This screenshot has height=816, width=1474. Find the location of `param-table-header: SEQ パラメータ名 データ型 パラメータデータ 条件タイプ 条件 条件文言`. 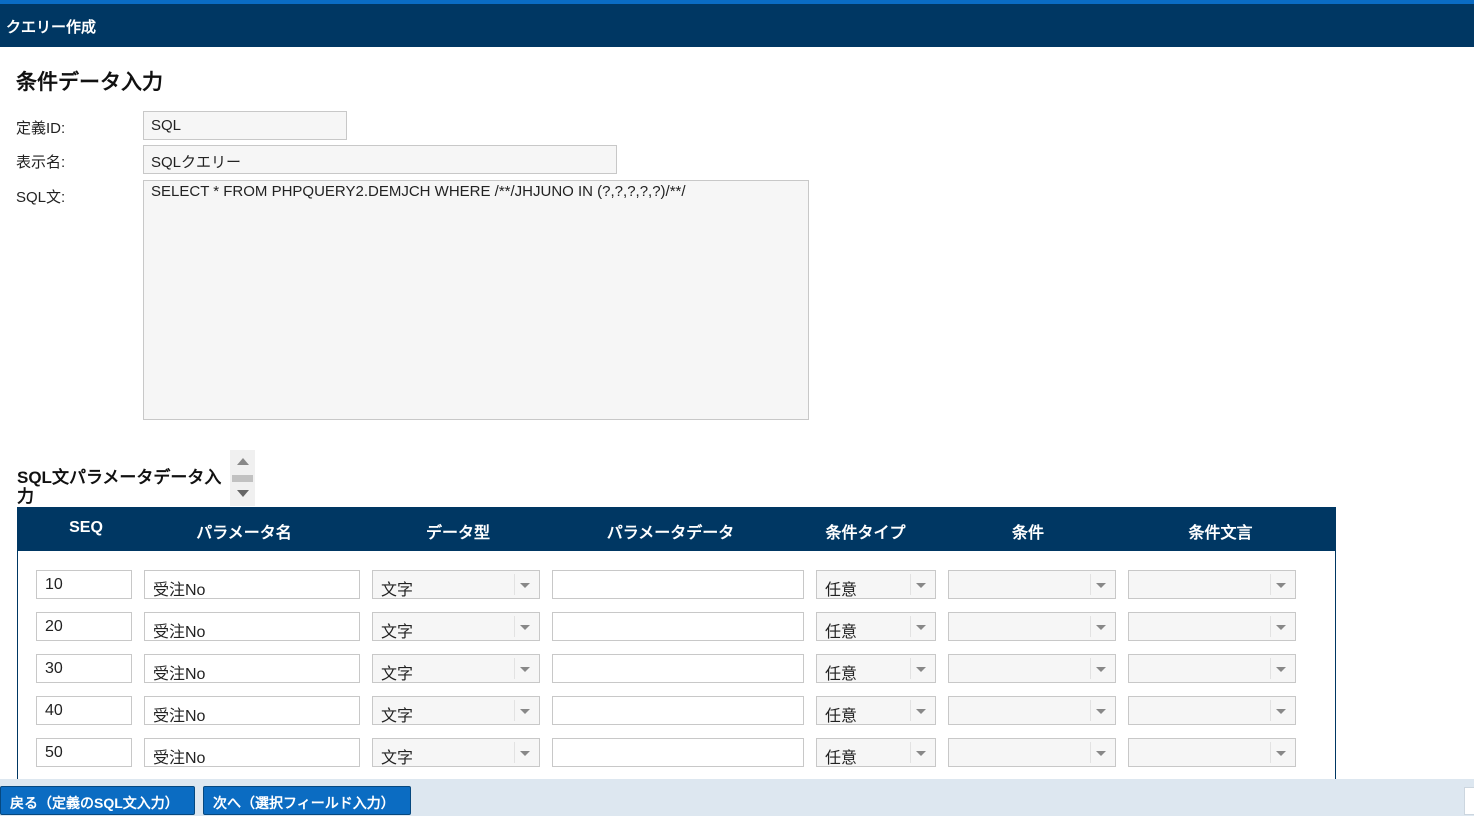

param-table-header: SEQ パラメータ名 データ型 パラメータデータ 条件タイプ 条件 条件文言 is located at coordinates (676, 529).